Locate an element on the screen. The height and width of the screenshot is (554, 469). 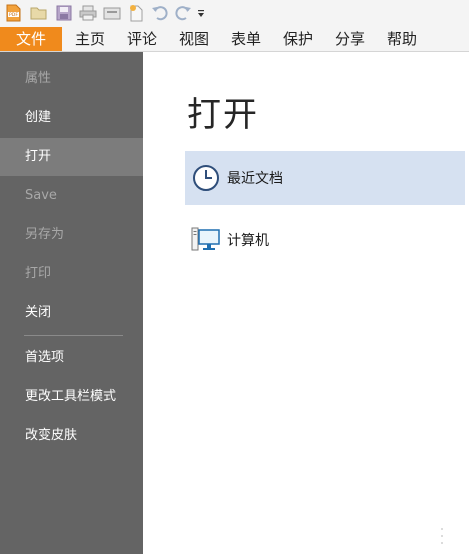
tab-comment: 评论 is located at coordinates (142, 39).